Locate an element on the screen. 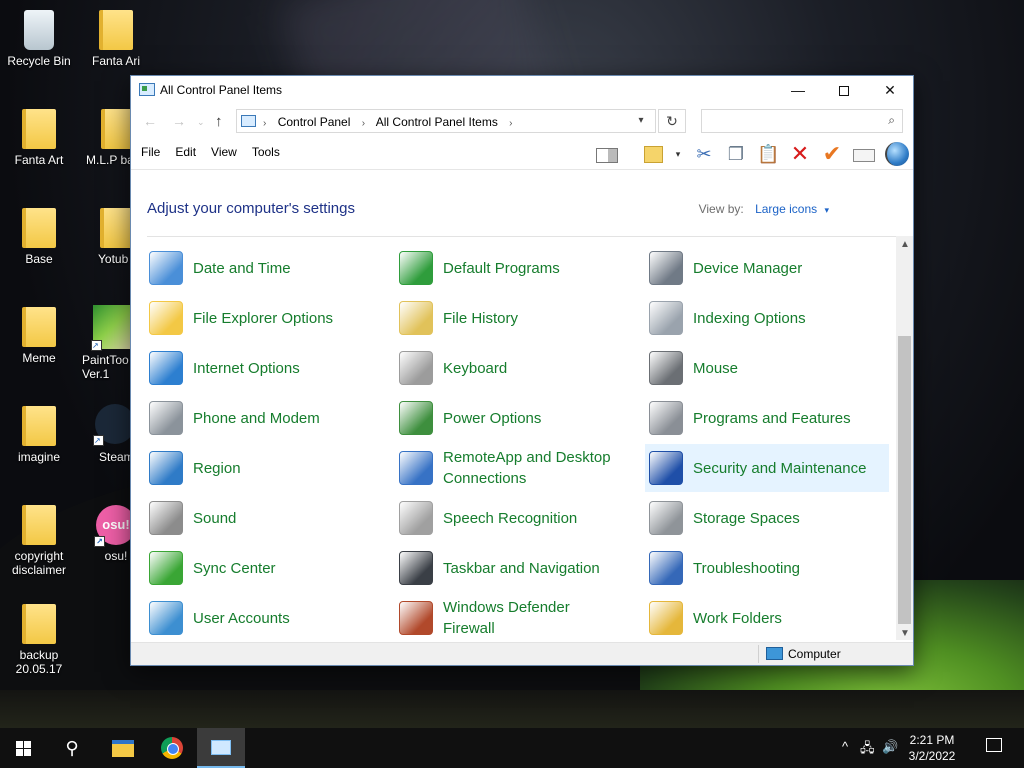 Image resolution: width=1024 pixels, height=768 pixels. troubleshoot-icon is located at coordinates (666, 568).